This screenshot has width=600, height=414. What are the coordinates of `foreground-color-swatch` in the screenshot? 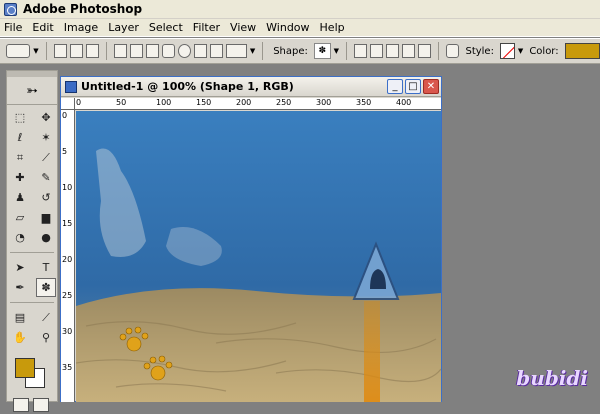 It's located at (25, 368).